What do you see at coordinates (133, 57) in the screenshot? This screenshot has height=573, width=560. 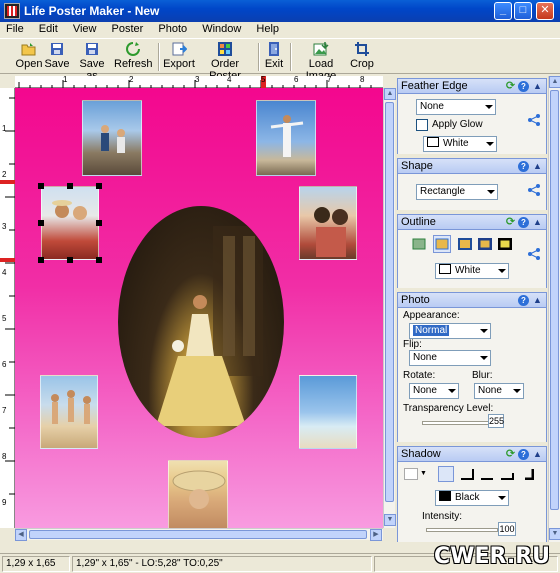 I see `refresh-button: Refresh` at bounding box center [133, 57].